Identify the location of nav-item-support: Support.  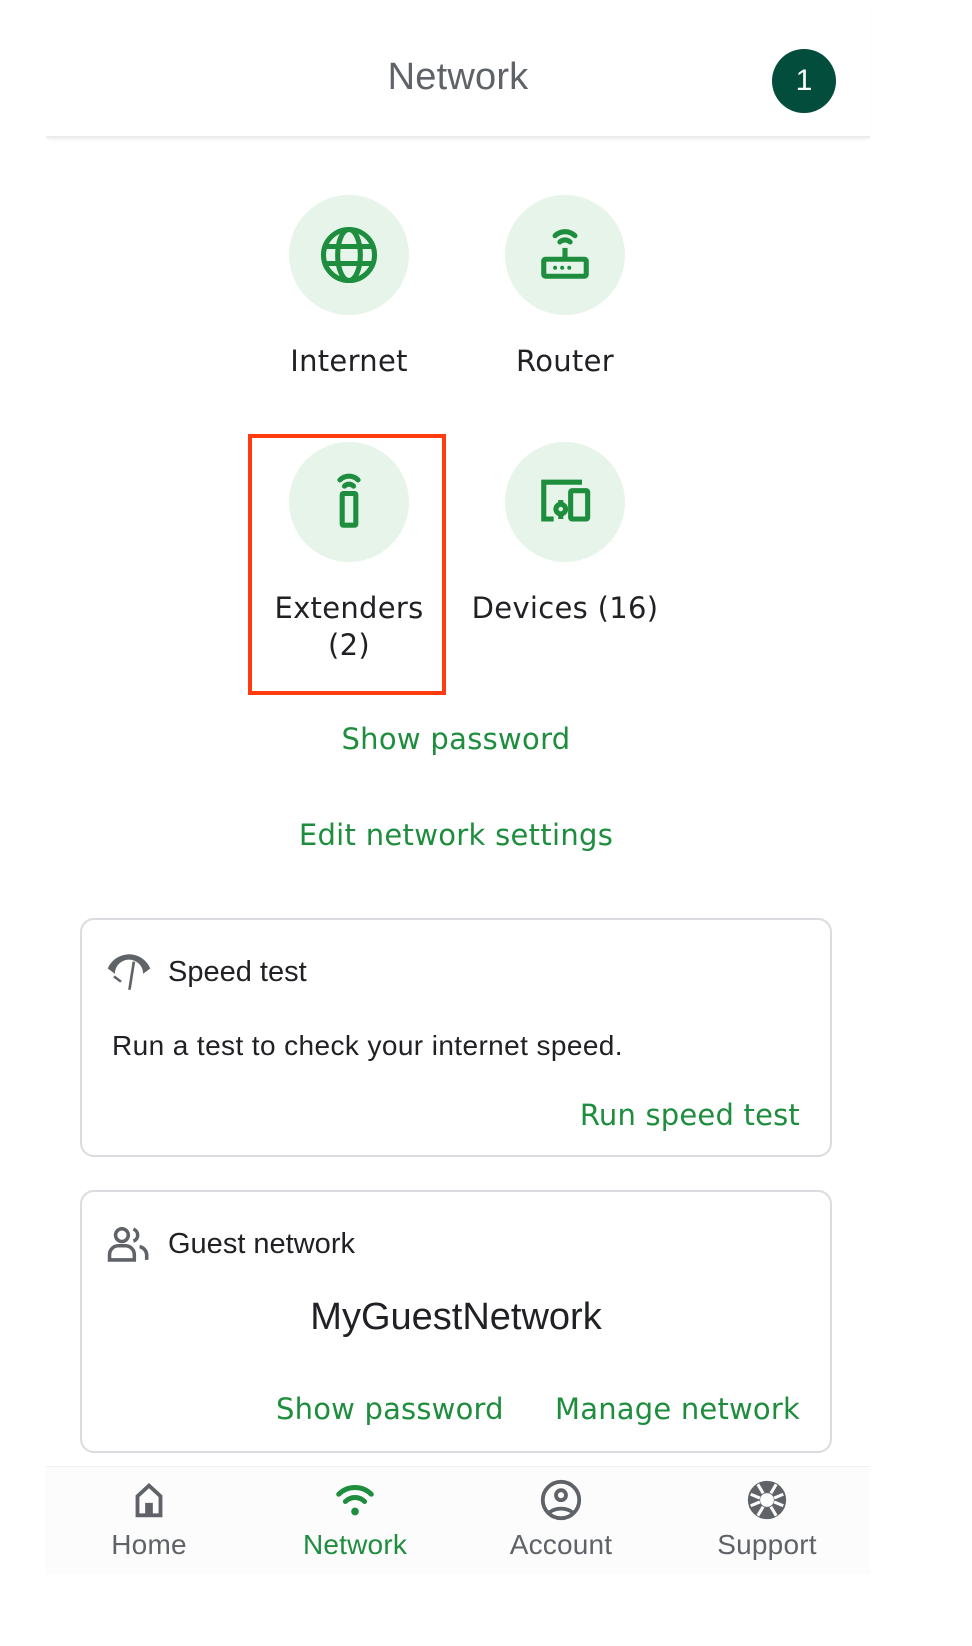
(767, 1520).